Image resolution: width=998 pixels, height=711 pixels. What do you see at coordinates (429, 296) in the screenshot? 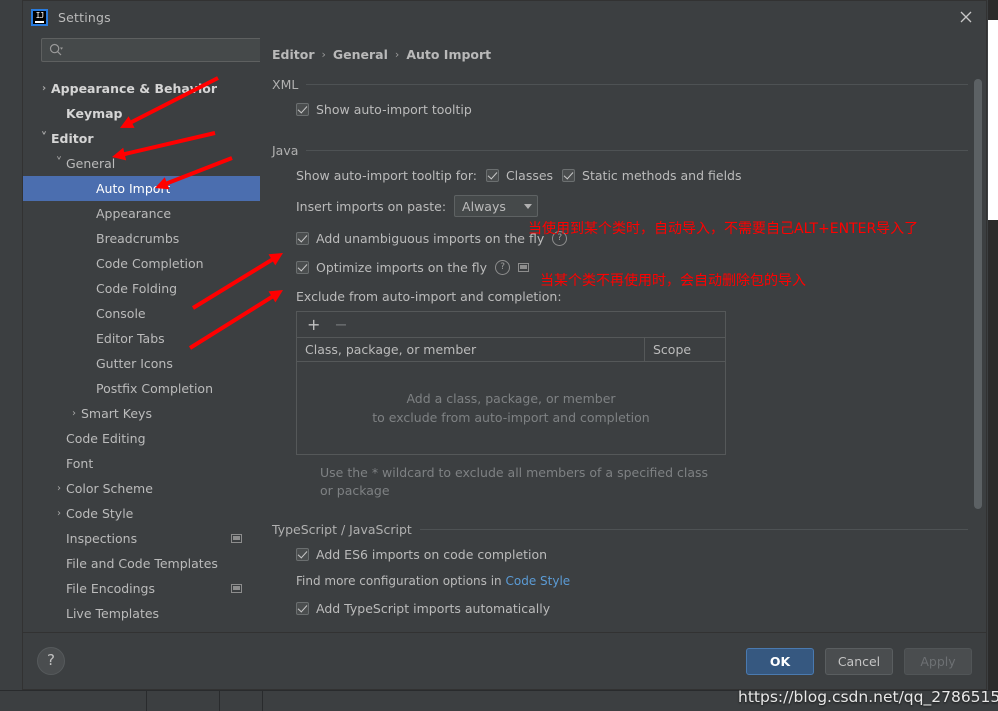
I see `label-exclude-from-auto-import: Exclude from auto-import and completion:` at bounding box center [429, 296].